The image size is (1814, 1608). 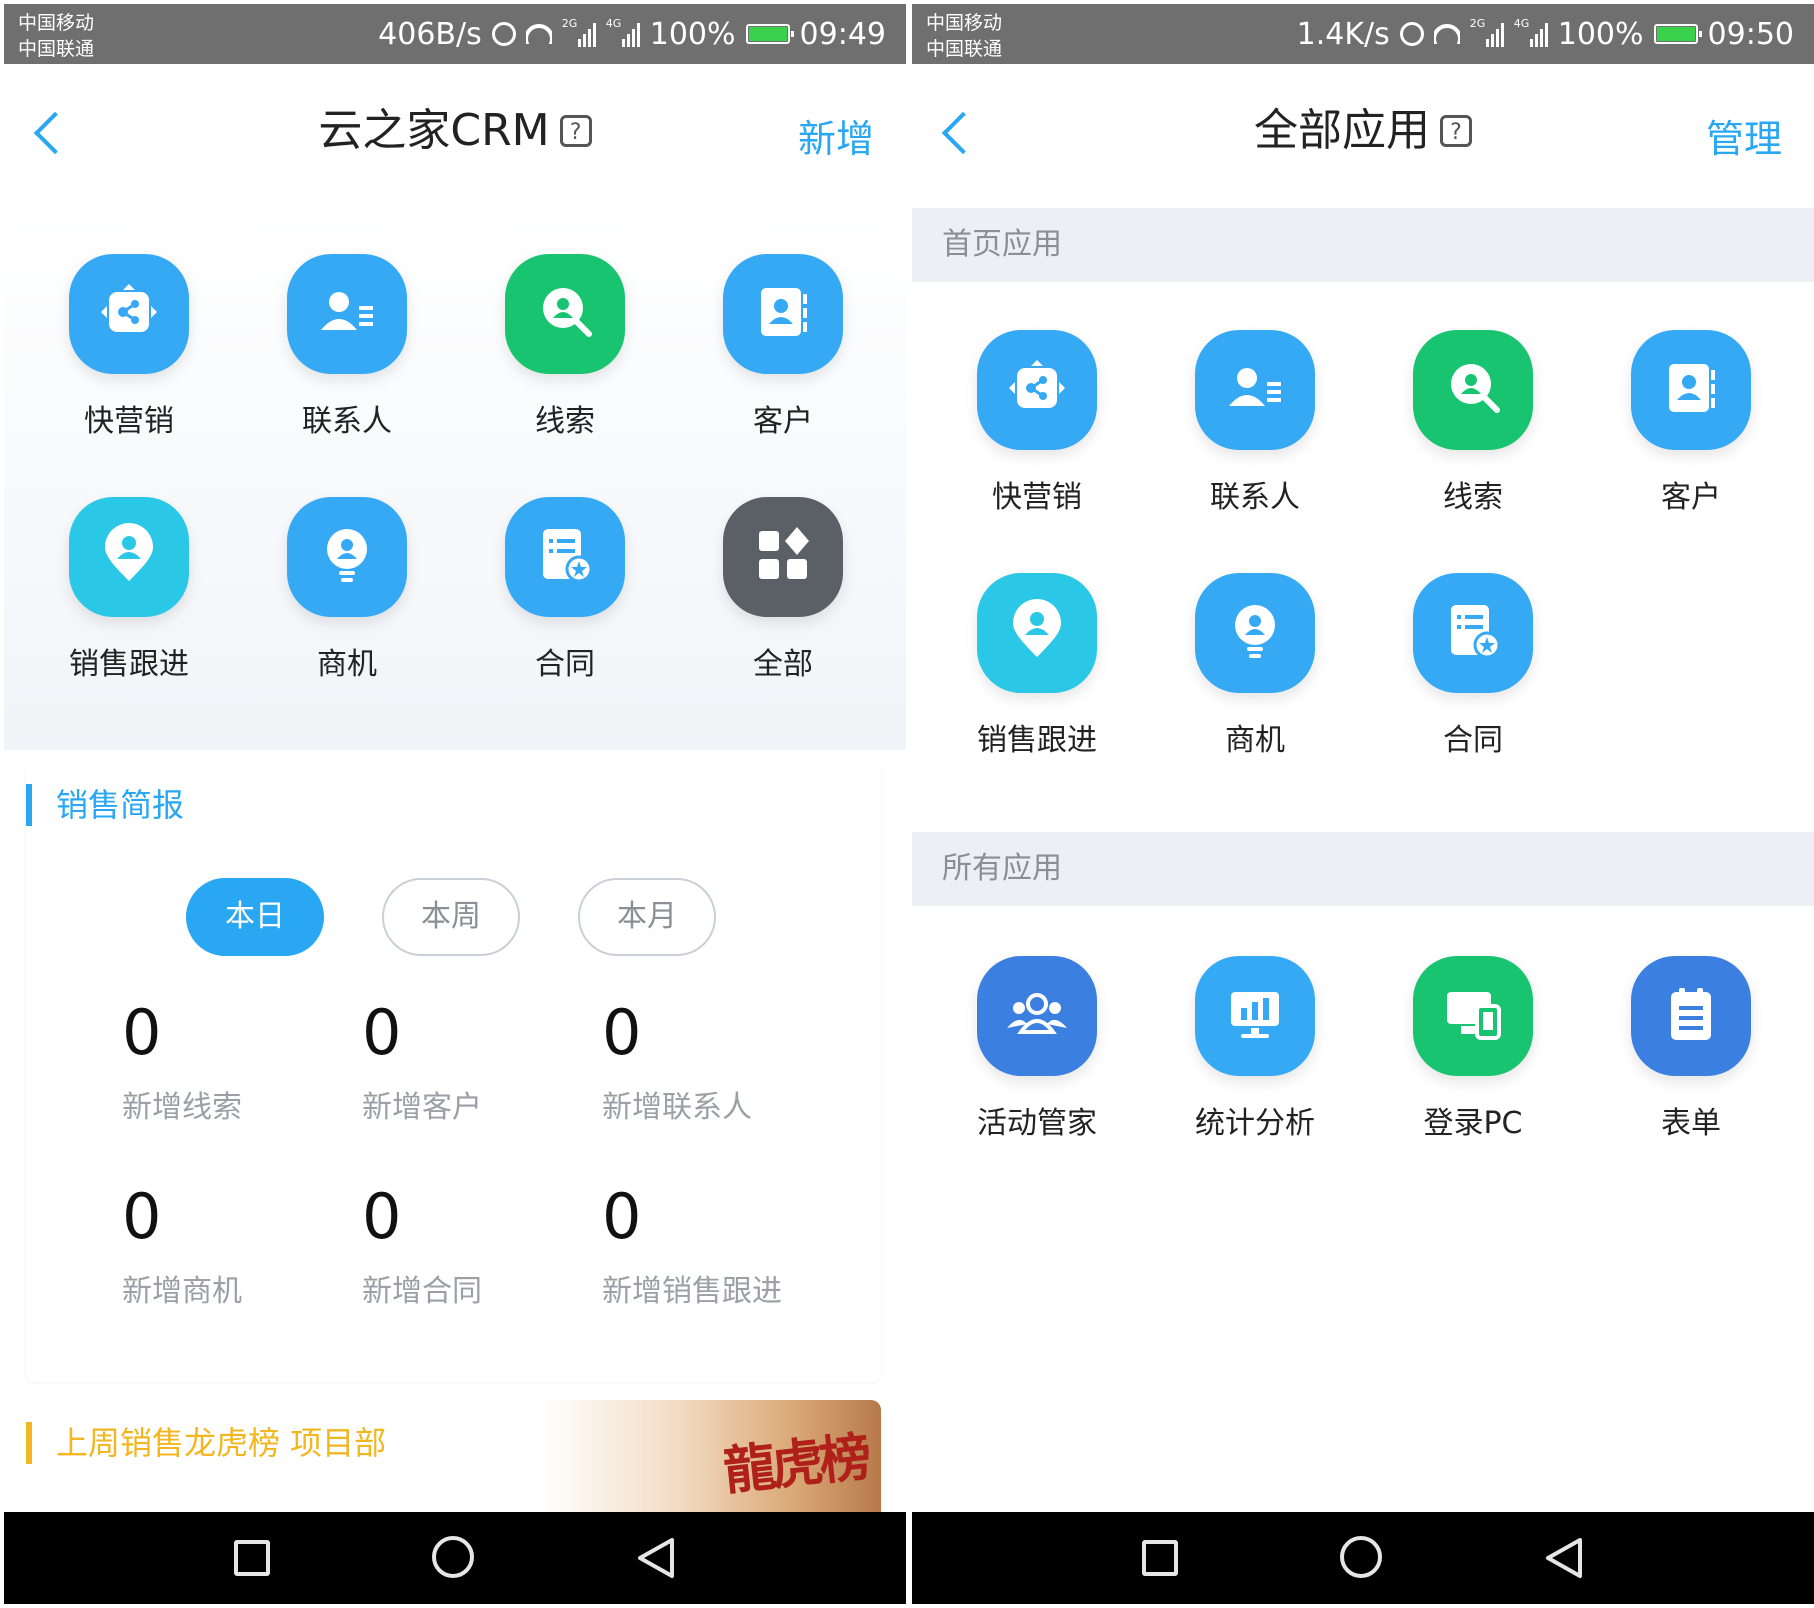 I want to click on location-pin-icon-glyph, so click(x=129, y=557).